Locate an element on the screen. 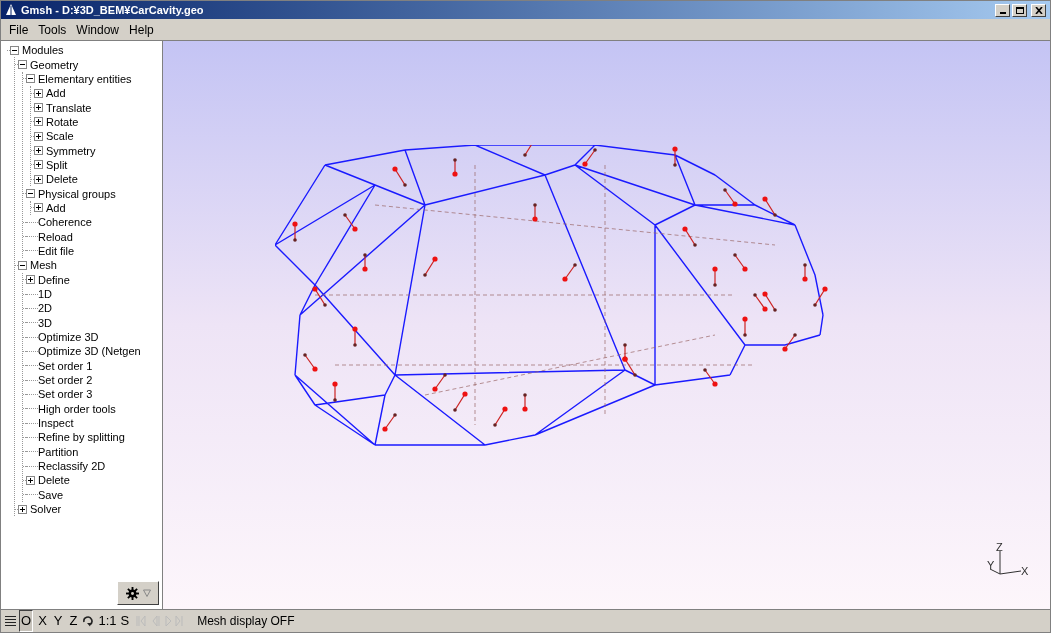  tree-item: Symmetry is located at coordinates (71, 150).